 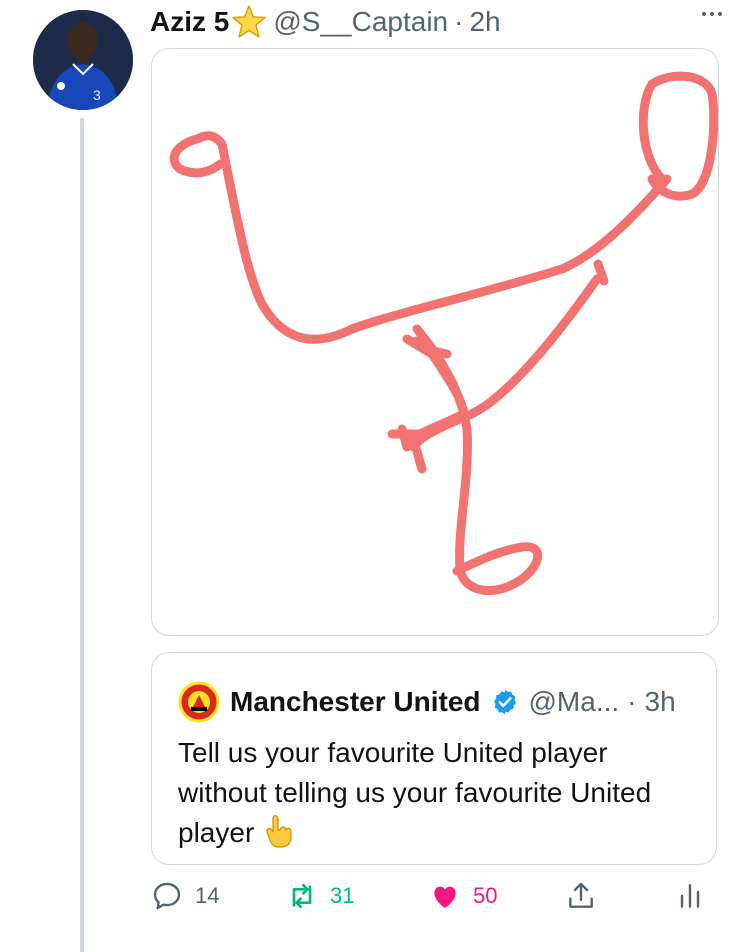 I want to click on verified-badge-icon, so click(x=504, y=702).